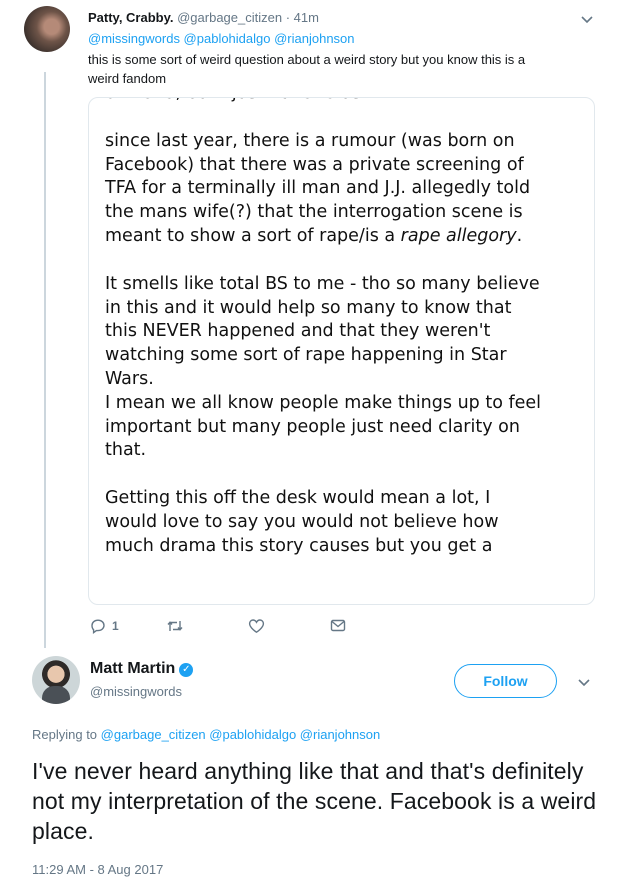 This screenshot has height=888, width=623. Describe the element at coordinates (229, 17) in the screenshot. I see `handle: @garbage_citizen` at that location.